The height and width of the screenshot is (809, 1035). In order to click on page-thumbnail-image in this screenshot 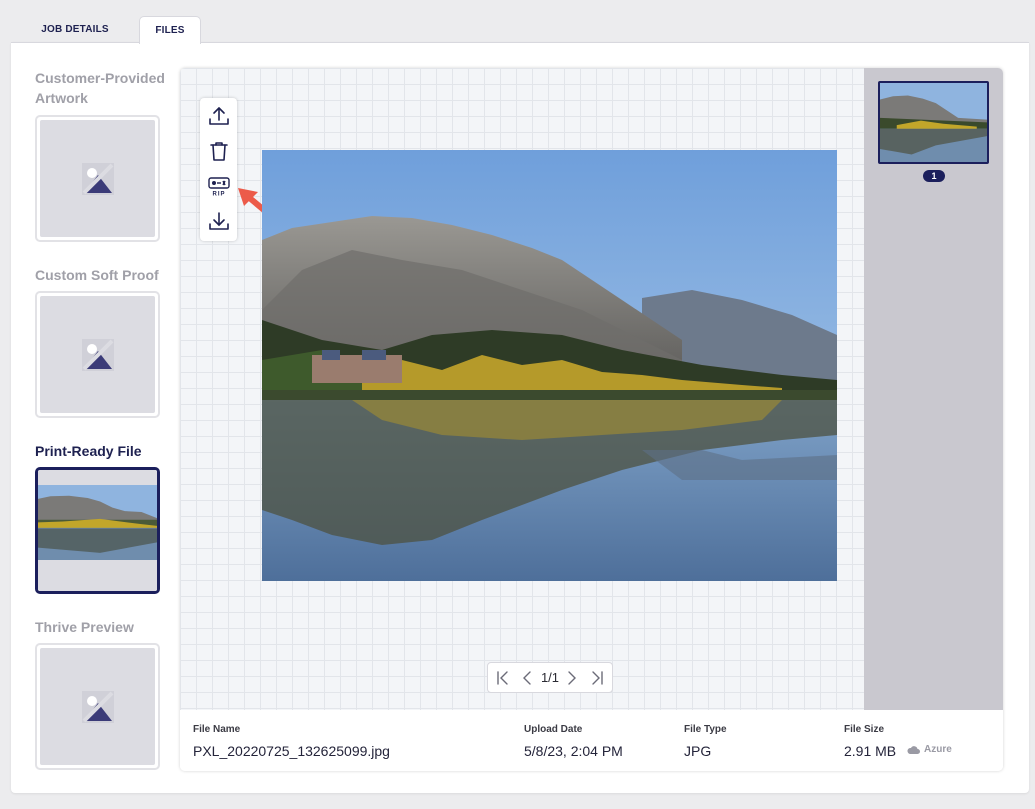, I will do `click(933, 122)`.